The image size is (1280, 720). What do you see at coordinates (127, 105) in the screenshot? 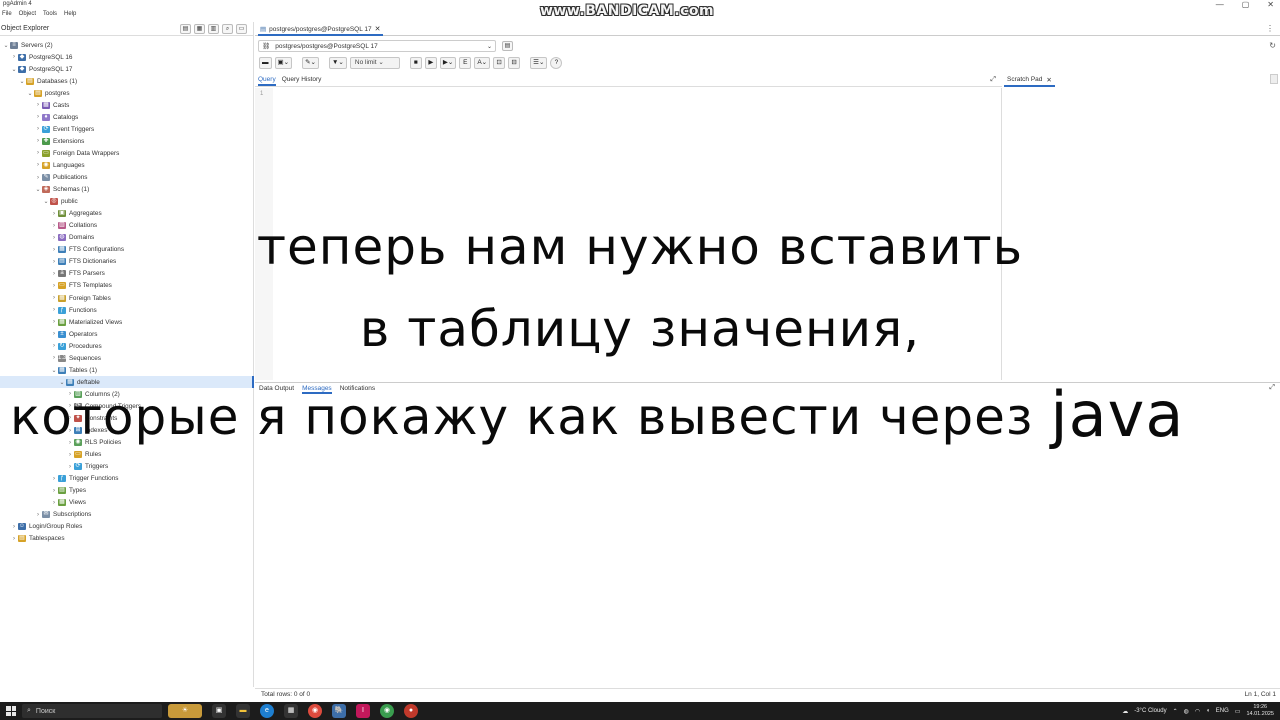
I see `tree-node: › ▦ Casts` at bounding box center [127, 105].